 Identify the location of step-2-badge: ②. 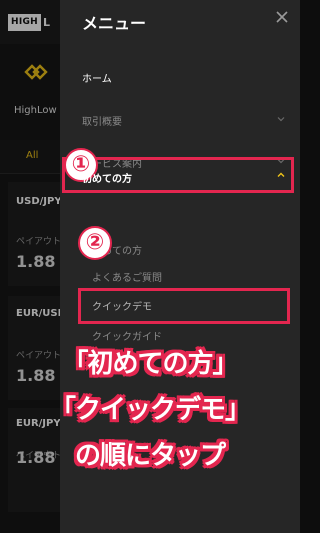
(95, 243).